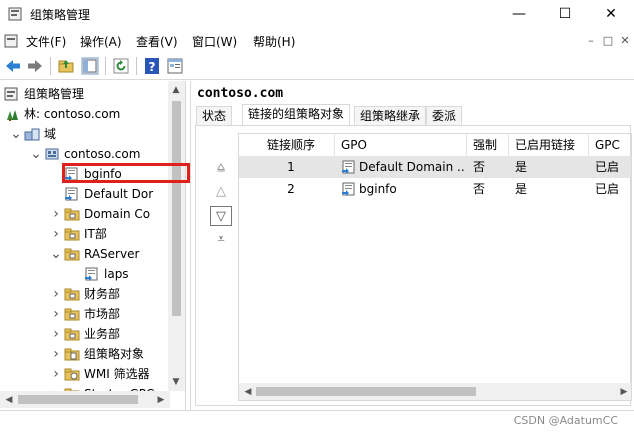 The width and height of the screenshot is (634, 434). I want to click on table-row: 1 Default Domain ... 否 是 已启, so click(435, 167).